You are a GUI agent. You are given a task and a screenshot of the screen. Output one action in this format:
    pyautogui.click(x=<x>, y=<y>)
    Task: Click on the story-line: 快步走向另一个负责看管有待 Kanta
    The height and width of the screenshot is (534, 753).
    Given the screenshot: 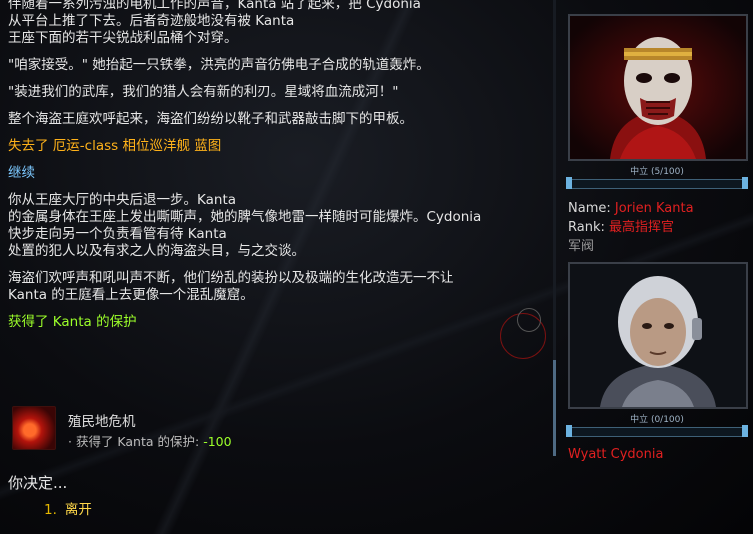 What is the action you would take?
    pyautogui.click(x=117, y=234)
    